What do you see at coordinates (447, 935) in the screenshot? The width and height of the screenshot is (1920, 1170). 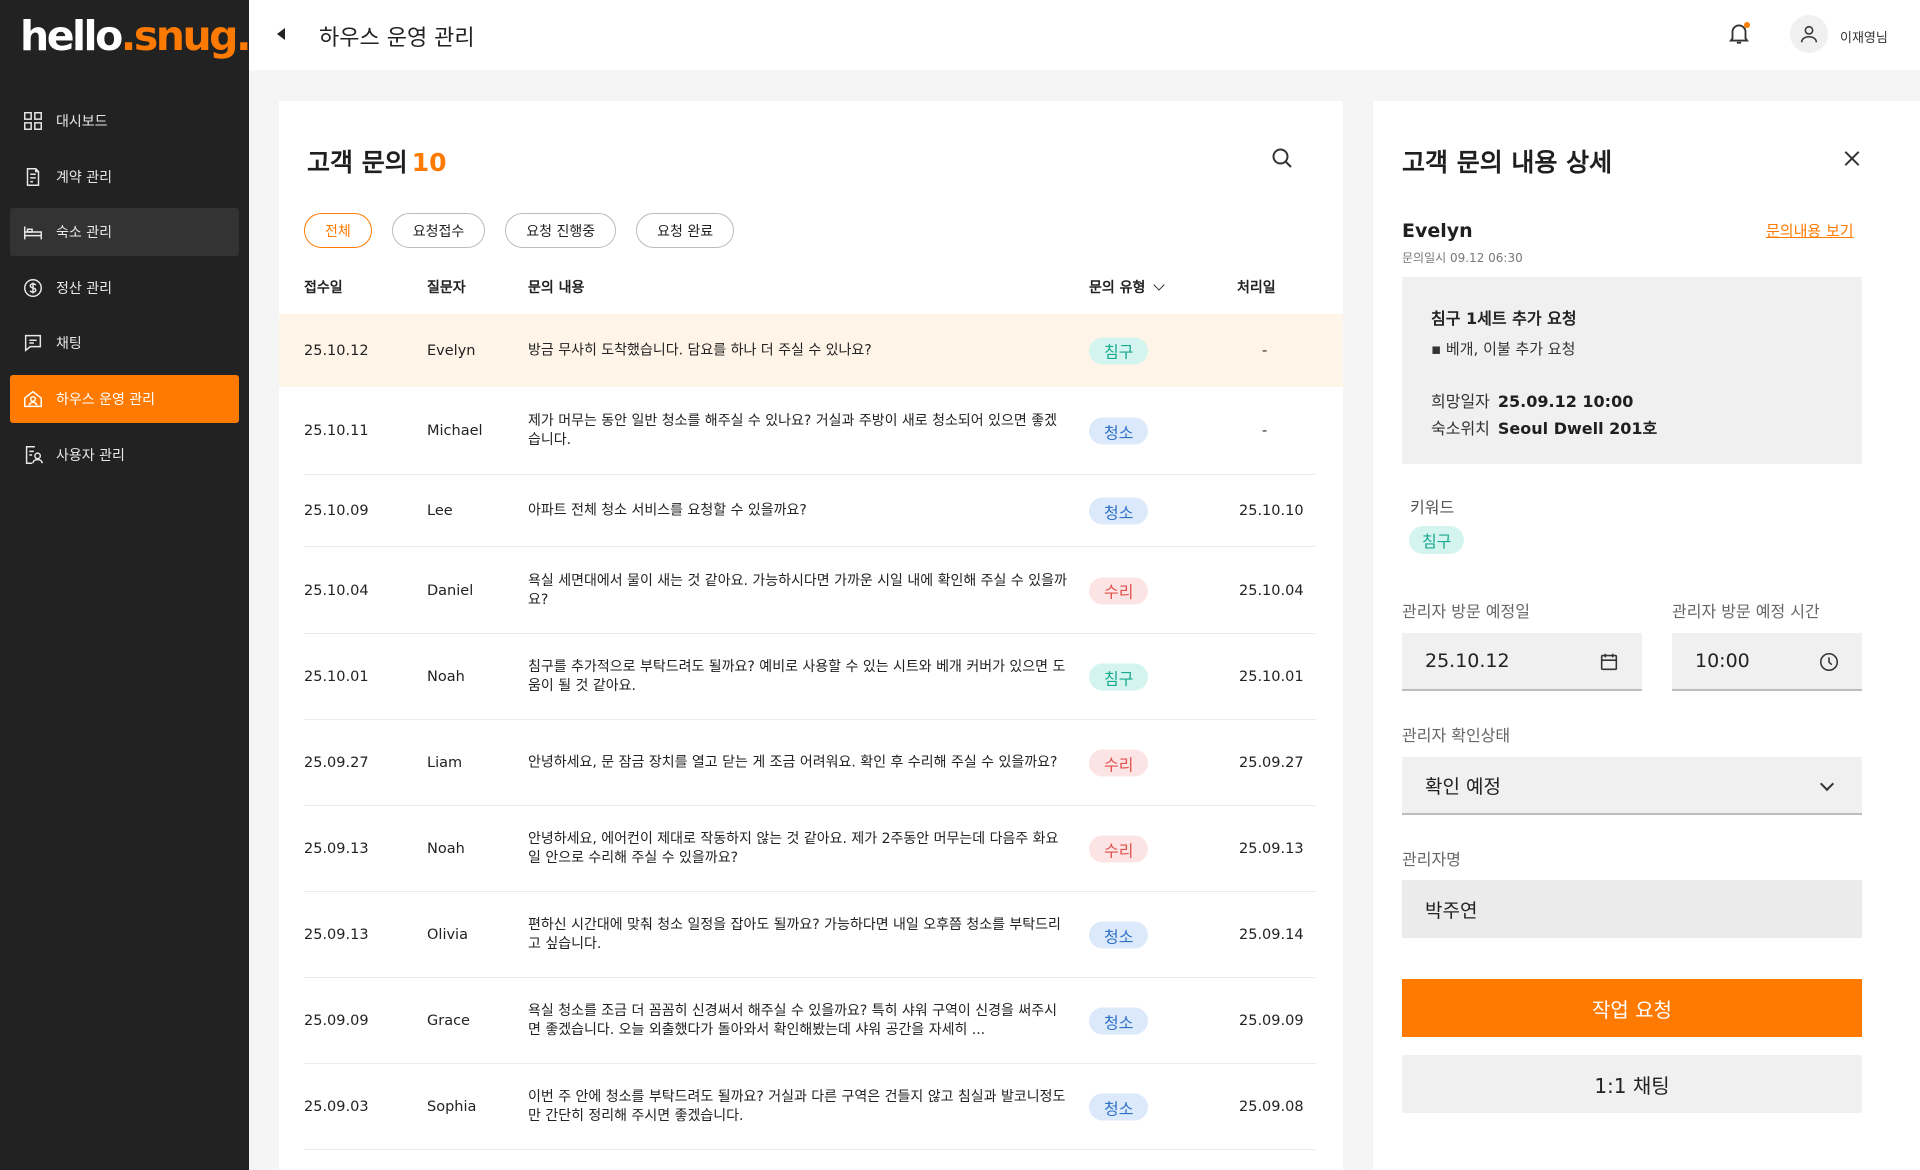 I see `row-asker: Olivia` at bounding box center [447, 935].